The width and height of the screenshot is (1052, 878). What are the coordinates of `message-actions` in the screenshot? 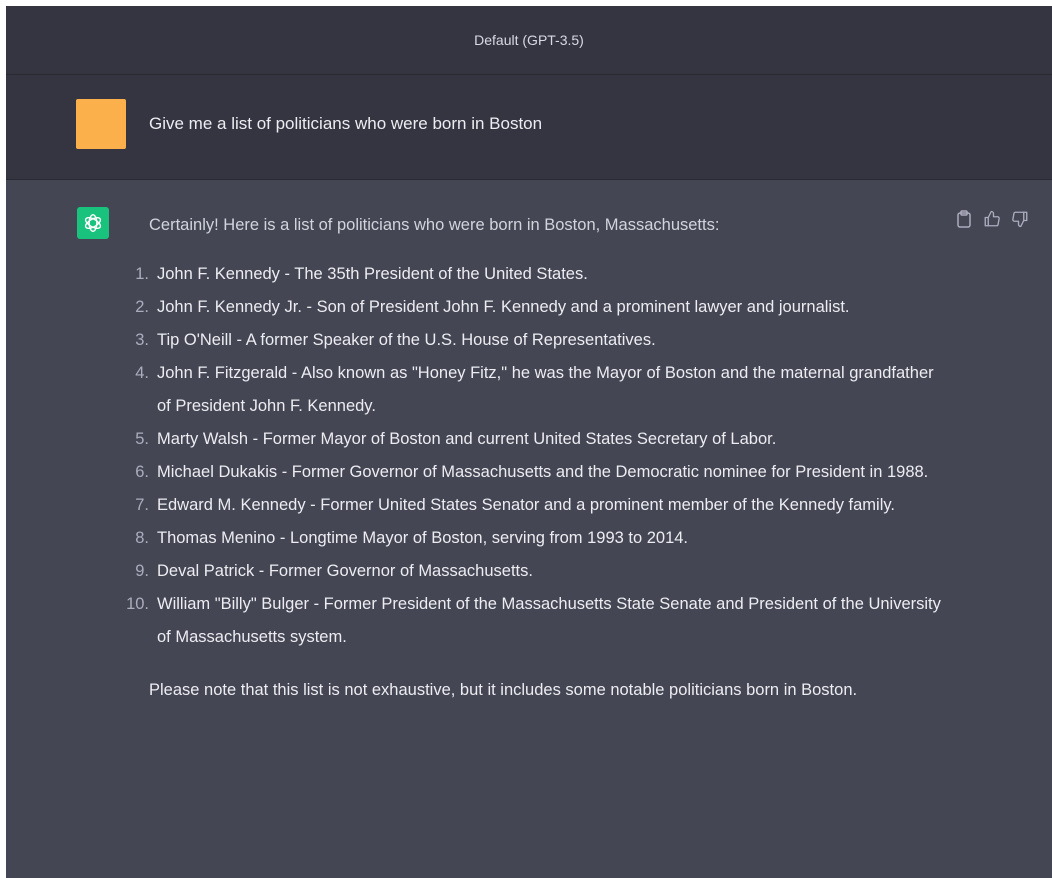 It's located at (992, 219).